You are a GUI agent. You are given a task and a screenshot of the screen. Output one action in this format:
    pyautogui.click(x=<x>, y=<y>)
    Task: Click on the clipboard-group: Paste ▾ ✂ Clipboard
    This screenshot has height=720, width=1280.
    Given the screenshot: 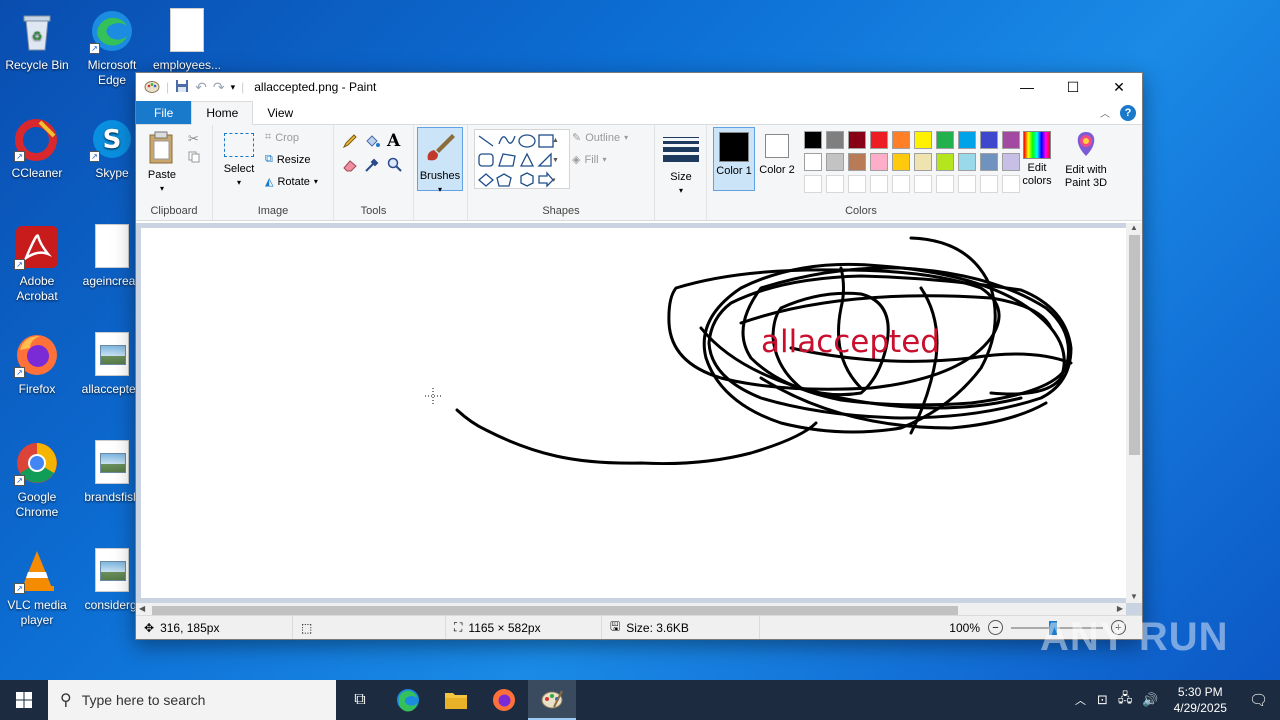 What is the action you would take?
    pyautogui.click(x=174, y=172)
    